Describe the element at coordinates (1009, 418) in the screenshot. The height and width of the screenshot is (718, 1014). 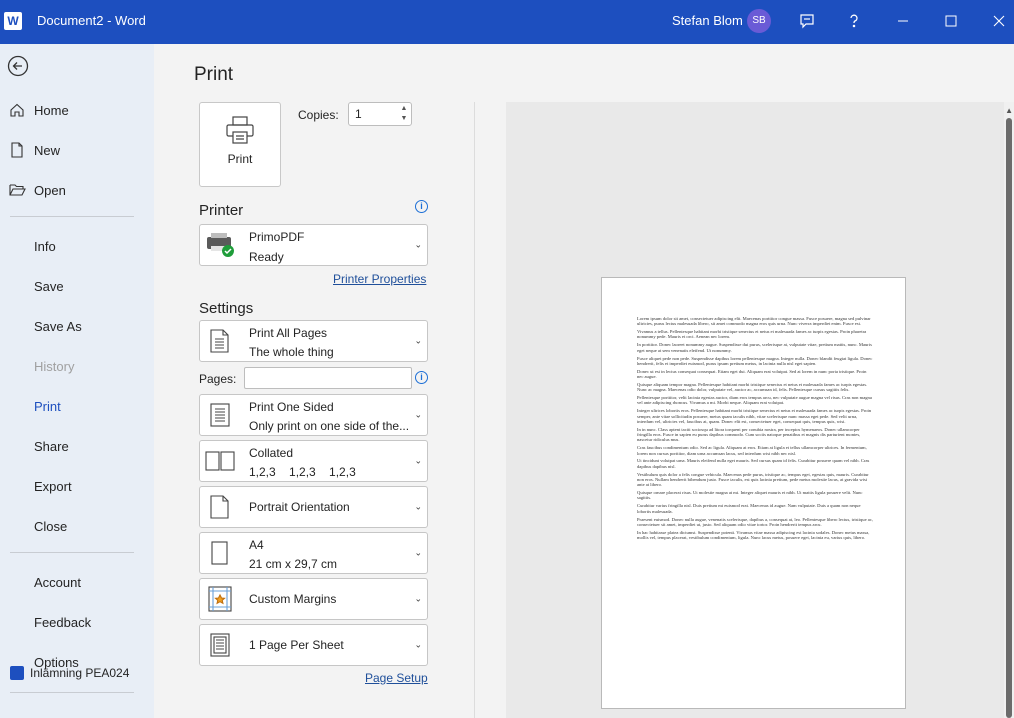
I see `scrollbar-thumb` at that location.